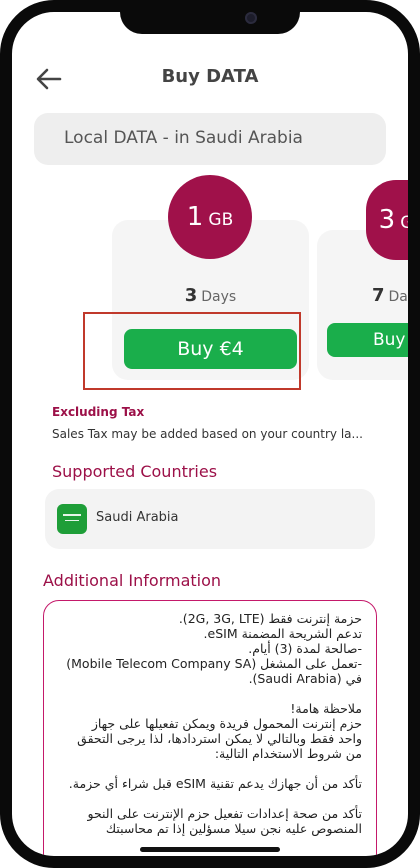 The width and height of the screenshot is (420, 868). What do you see at coordinates (219, 297) in the screenshot?
I see `plan-days-unit: Days` at bounding box center [219, 297].